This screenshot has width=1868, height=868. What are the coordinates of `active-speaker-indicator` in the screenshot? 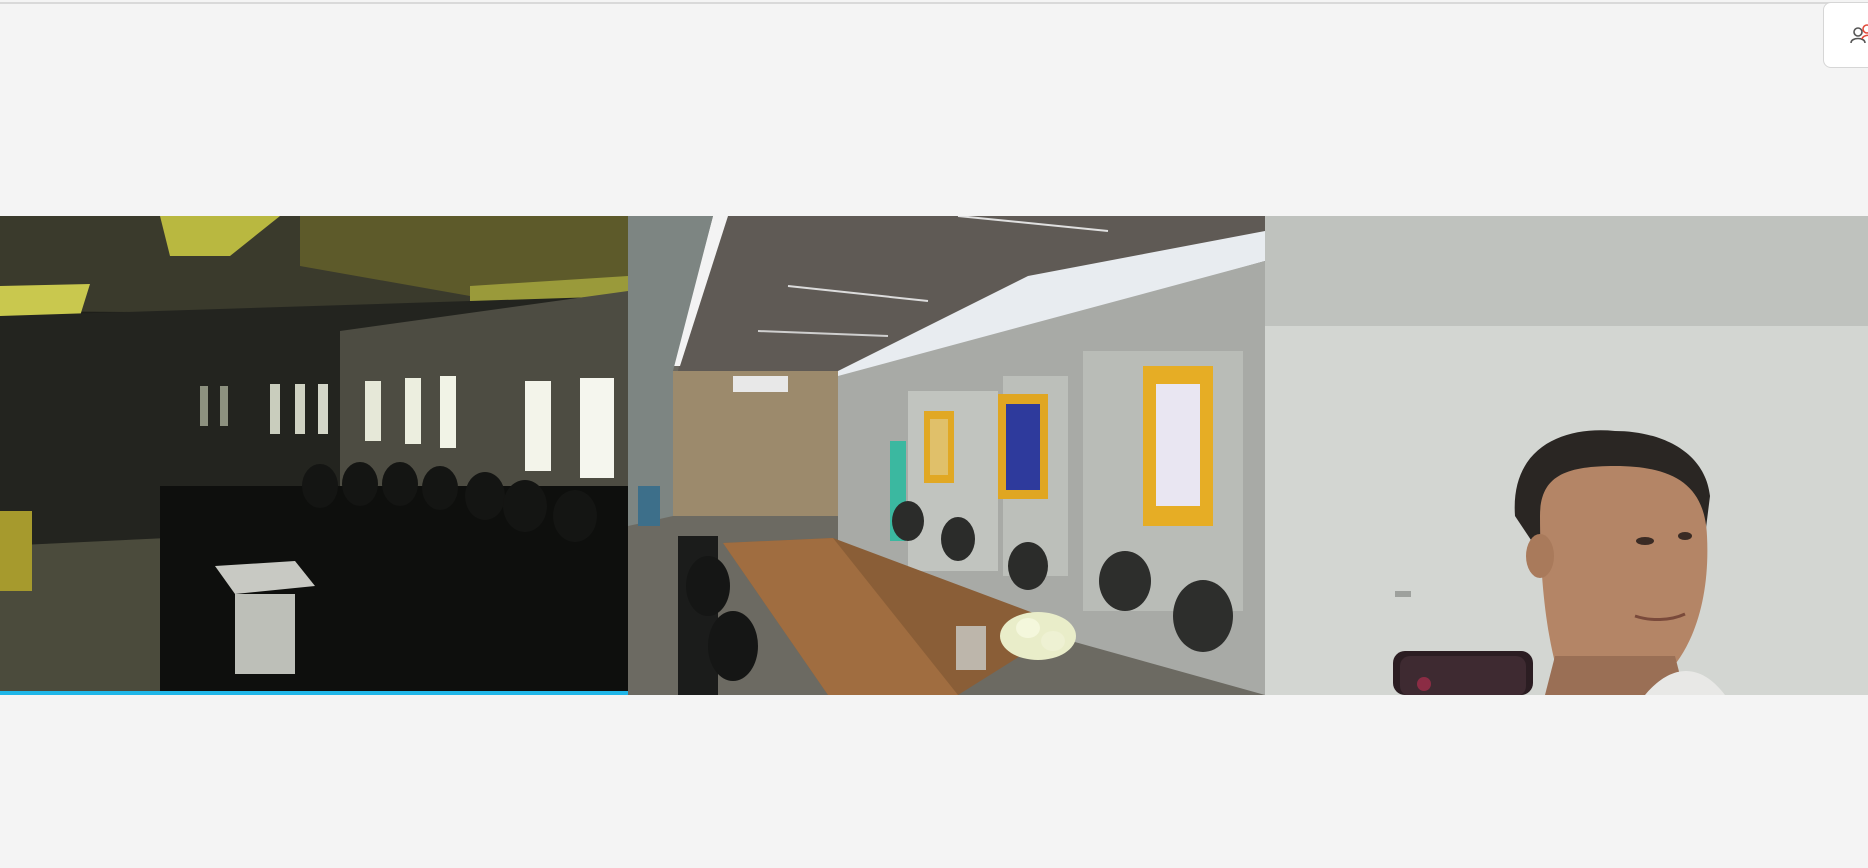 It's located at (314, 693).